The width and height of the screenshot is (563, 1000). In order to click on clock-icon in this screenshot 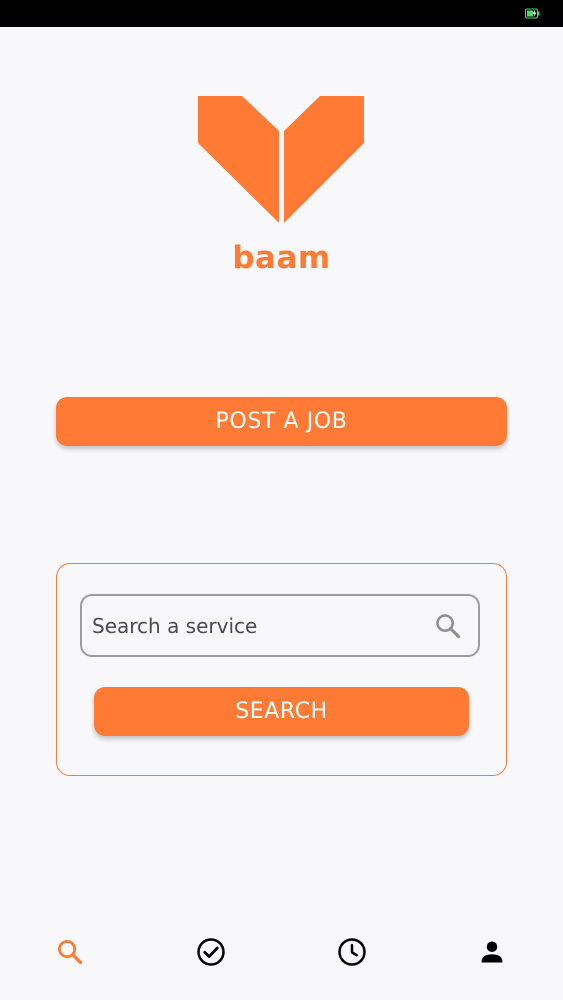, I will do `click(352, 952)`.